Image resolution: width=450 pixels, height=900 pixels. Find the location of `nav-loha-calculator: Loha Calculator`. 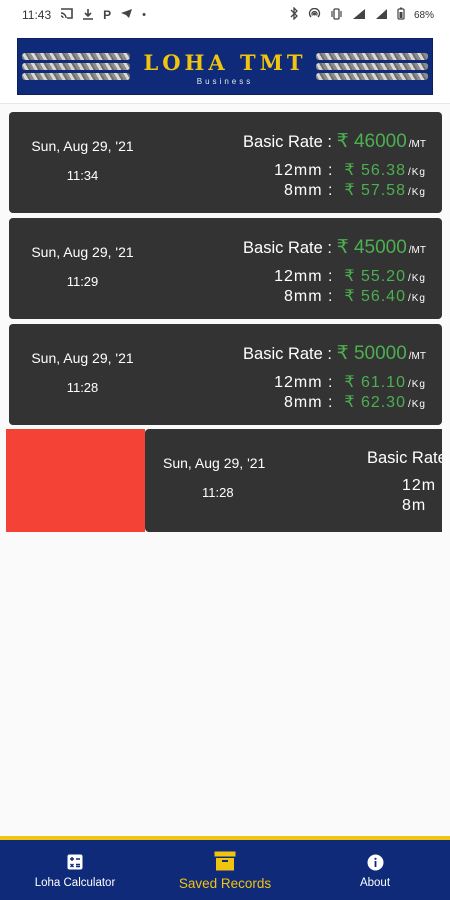

nav-loha-calculator: Loha Calculator is located at coordinates (75, 870).